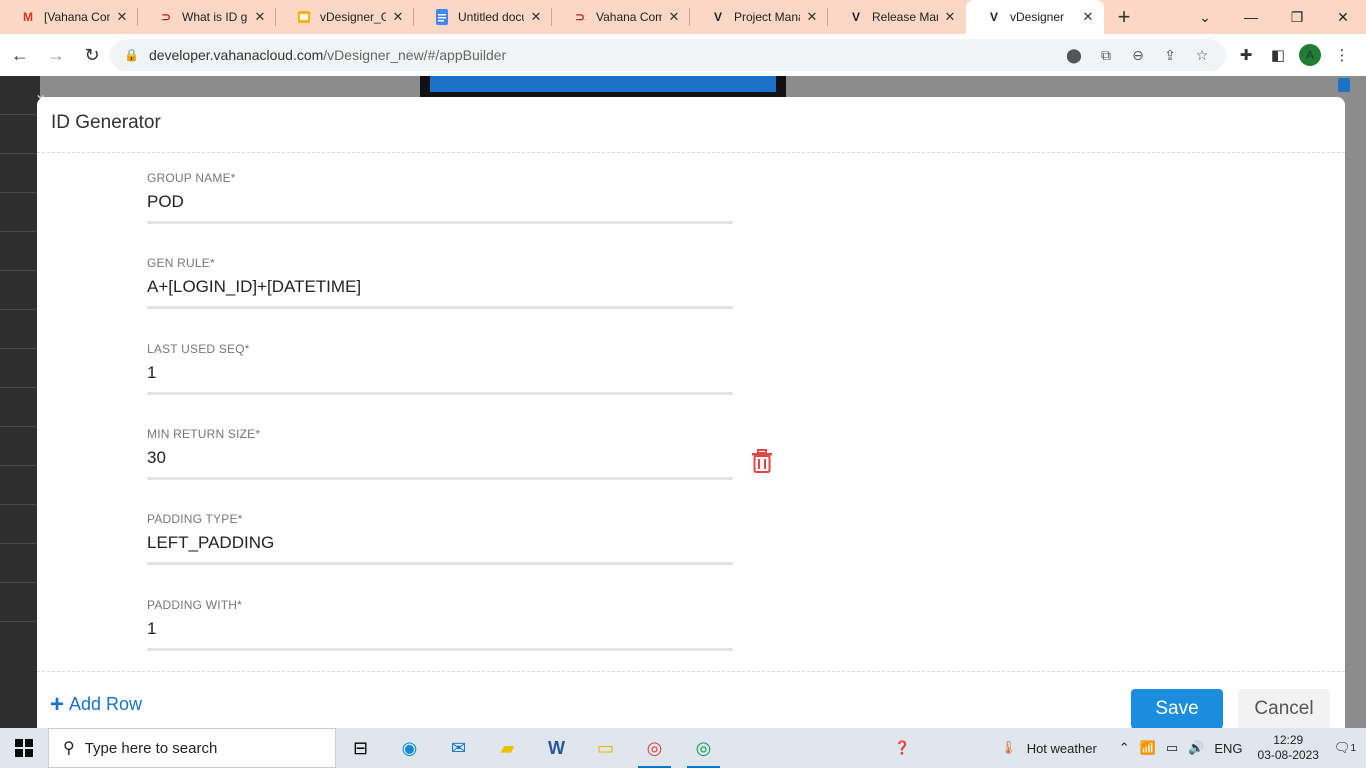 The width and height of the screenshot is (1366, 768). I want to click on field-label: LAST USED SEQ*, so click(198, 349).